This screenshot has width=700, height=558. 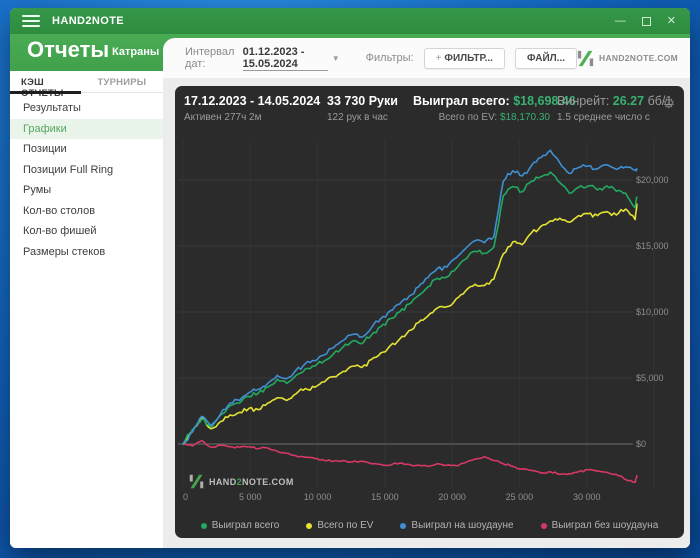 What do you see at coordinates (185, 497) in the screenshot?
I see `x-axis-tick: 0` at bounding box center [185, 497].